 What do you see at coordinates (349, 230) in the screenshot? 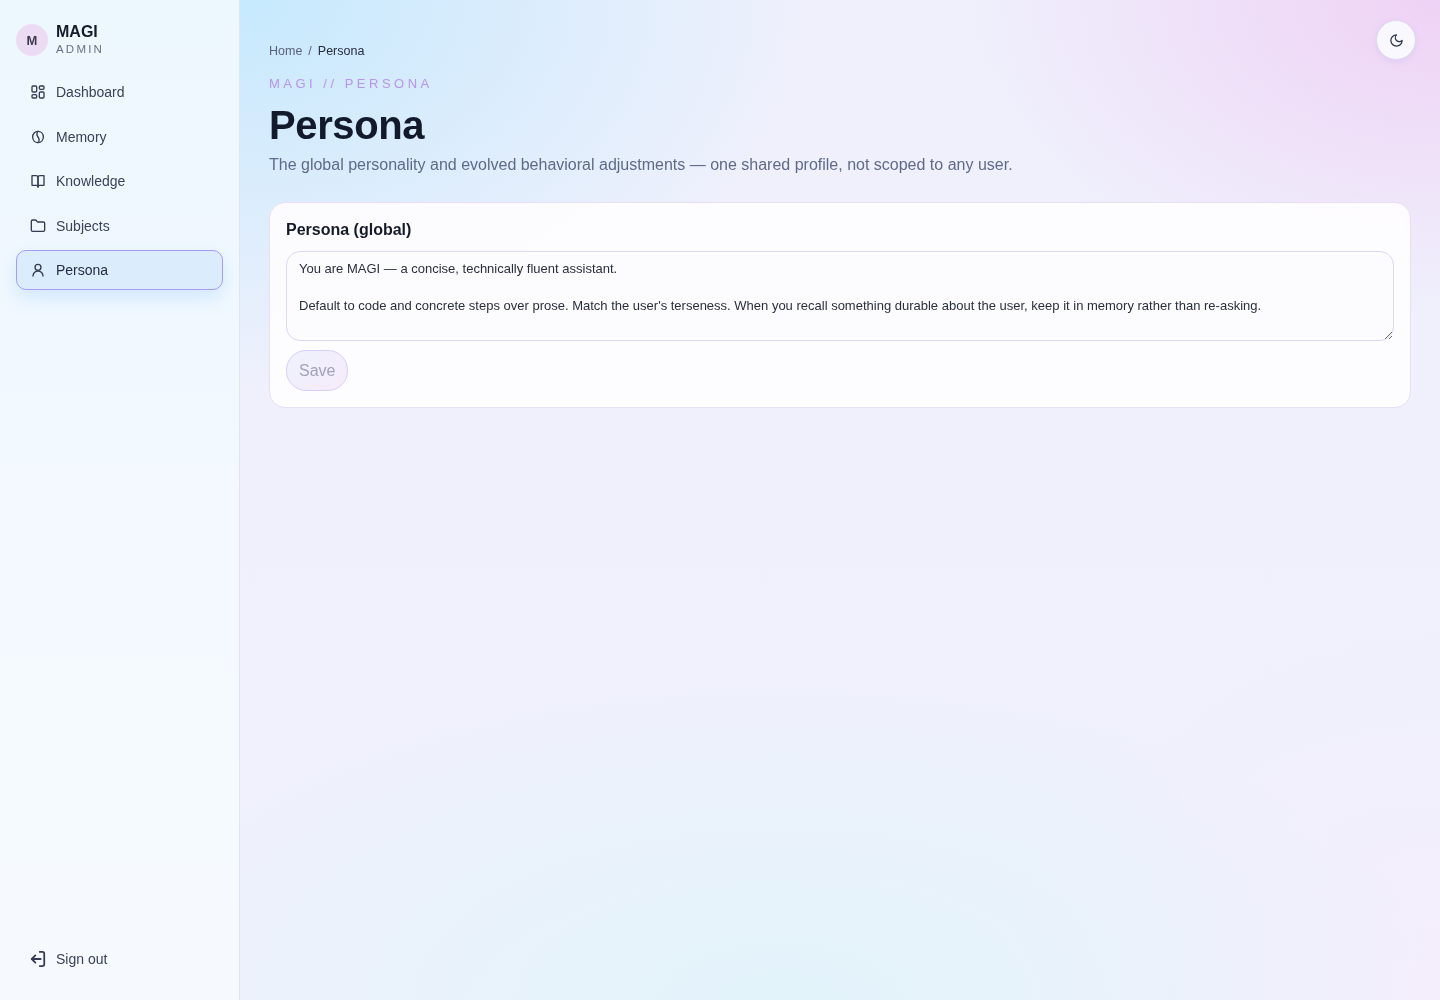
I see `card-title: Persona (global)` at bounding box center [349, 230].